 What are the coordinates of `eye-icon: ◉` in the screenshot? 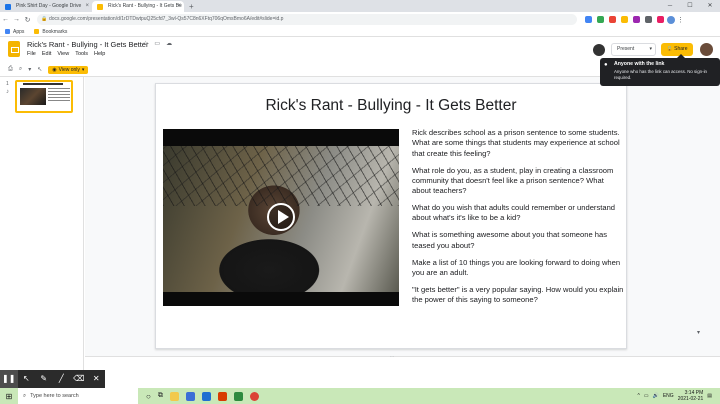 It's located at (54, 69).